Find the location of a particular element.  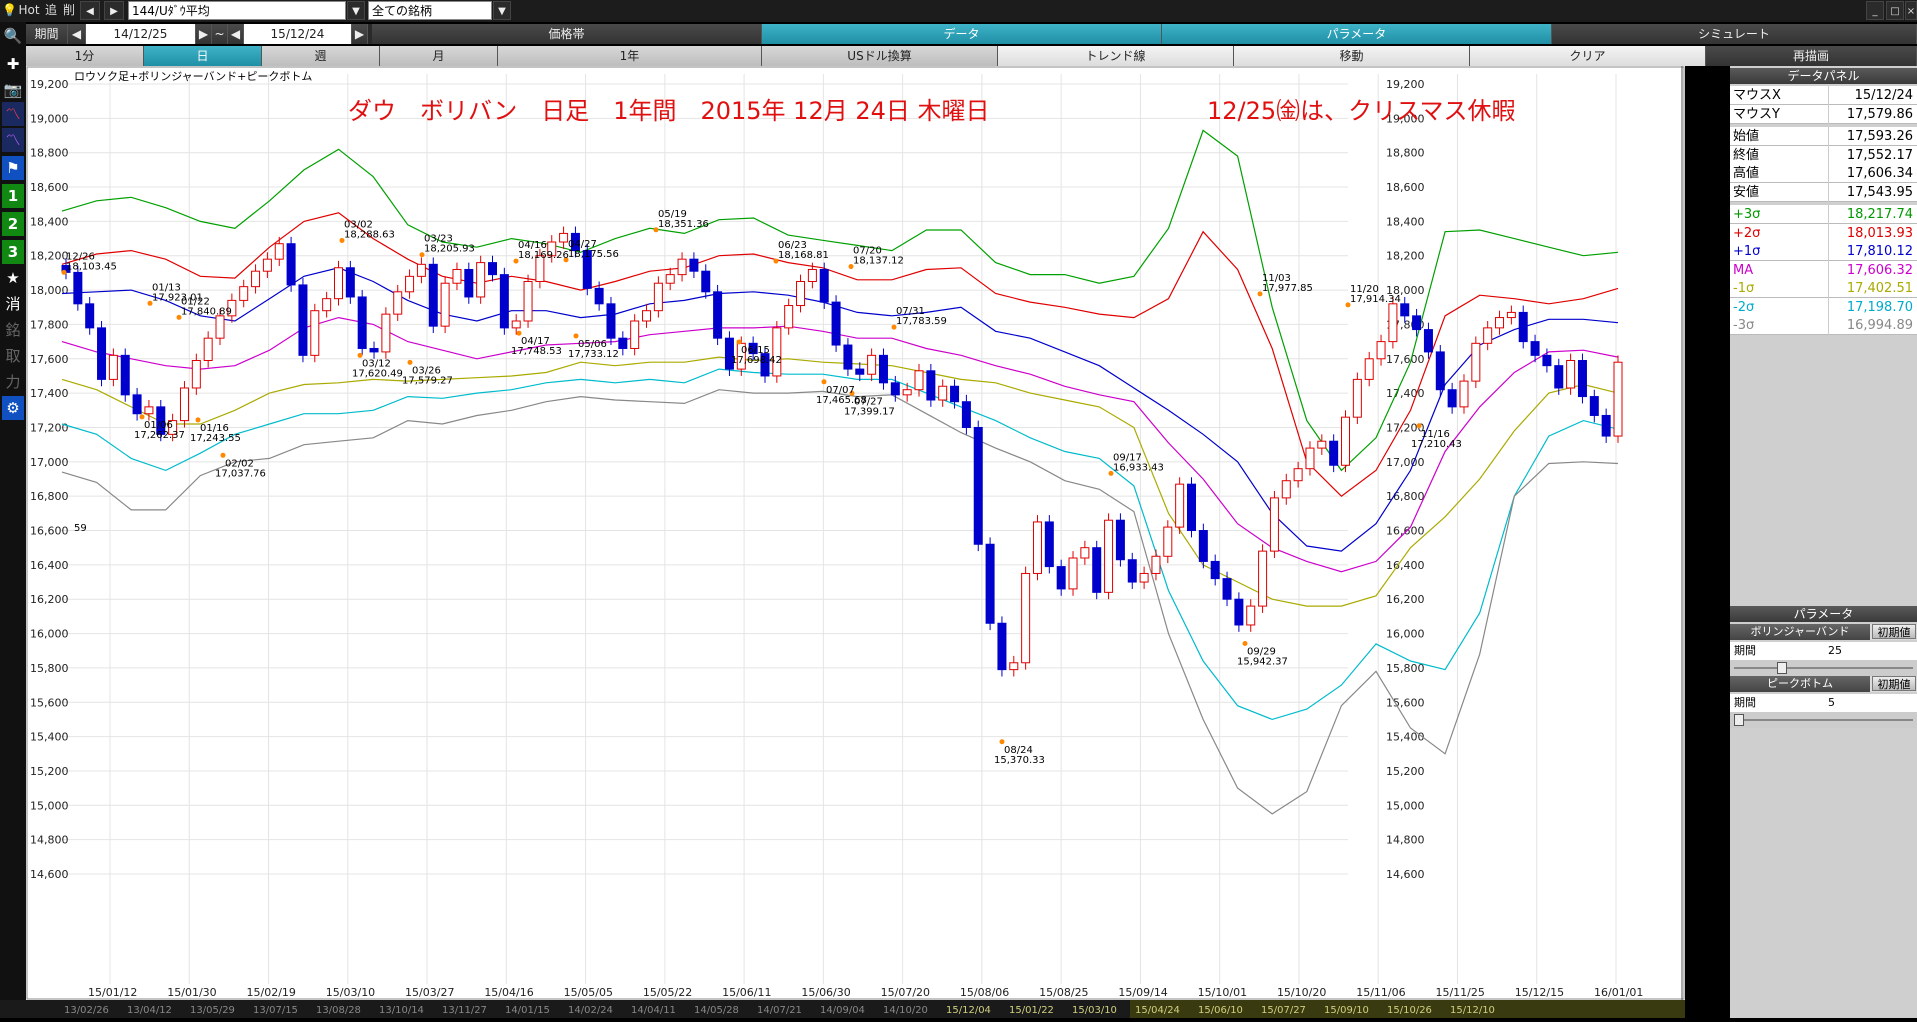

tab-1year: 1年 is located at coordinates (630, 56).